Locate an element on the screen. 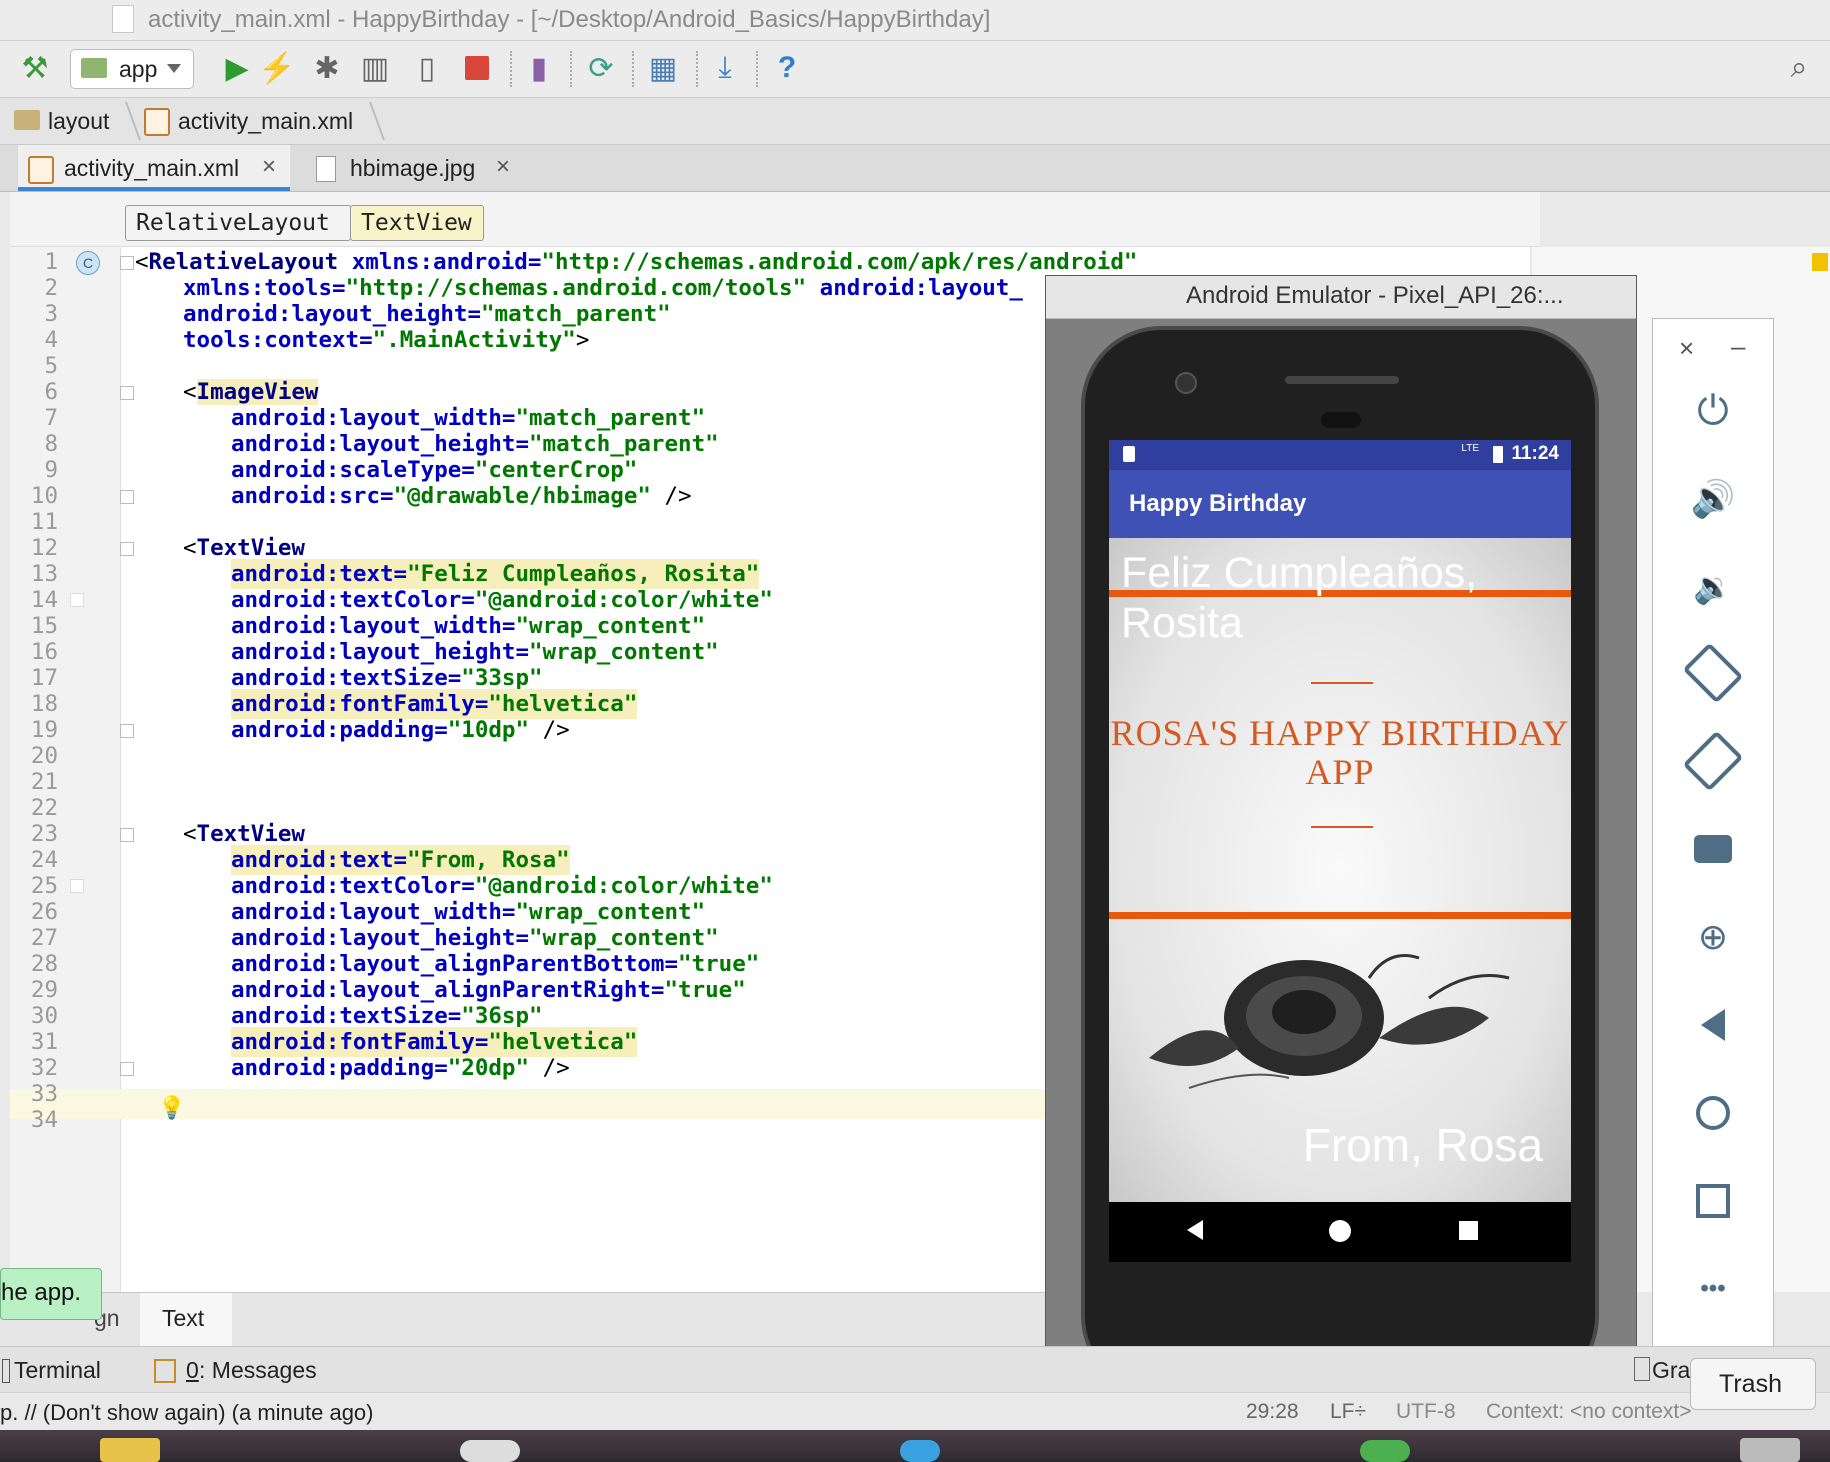 The height and width of the screenshot is (1462, 1830). more-options-icon: ••• is located at coordinates (1713, 1289).